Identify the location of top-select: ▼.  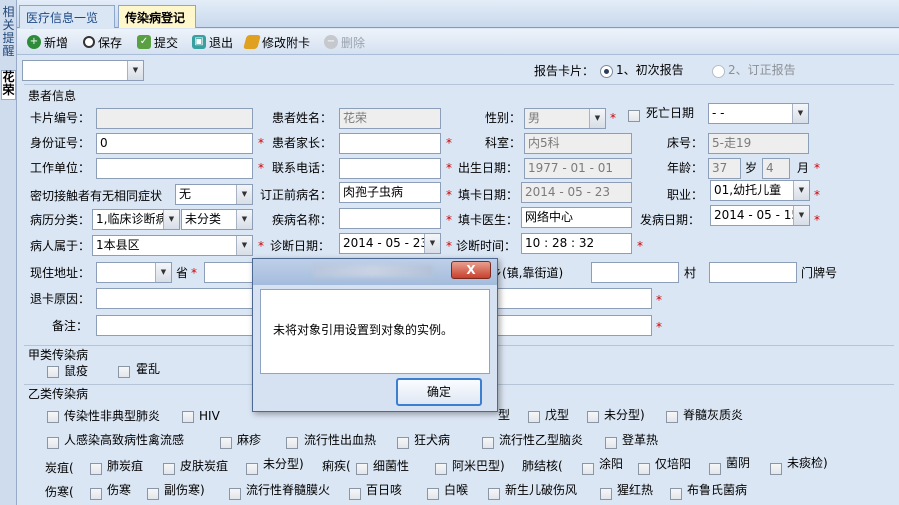
(83, 70).